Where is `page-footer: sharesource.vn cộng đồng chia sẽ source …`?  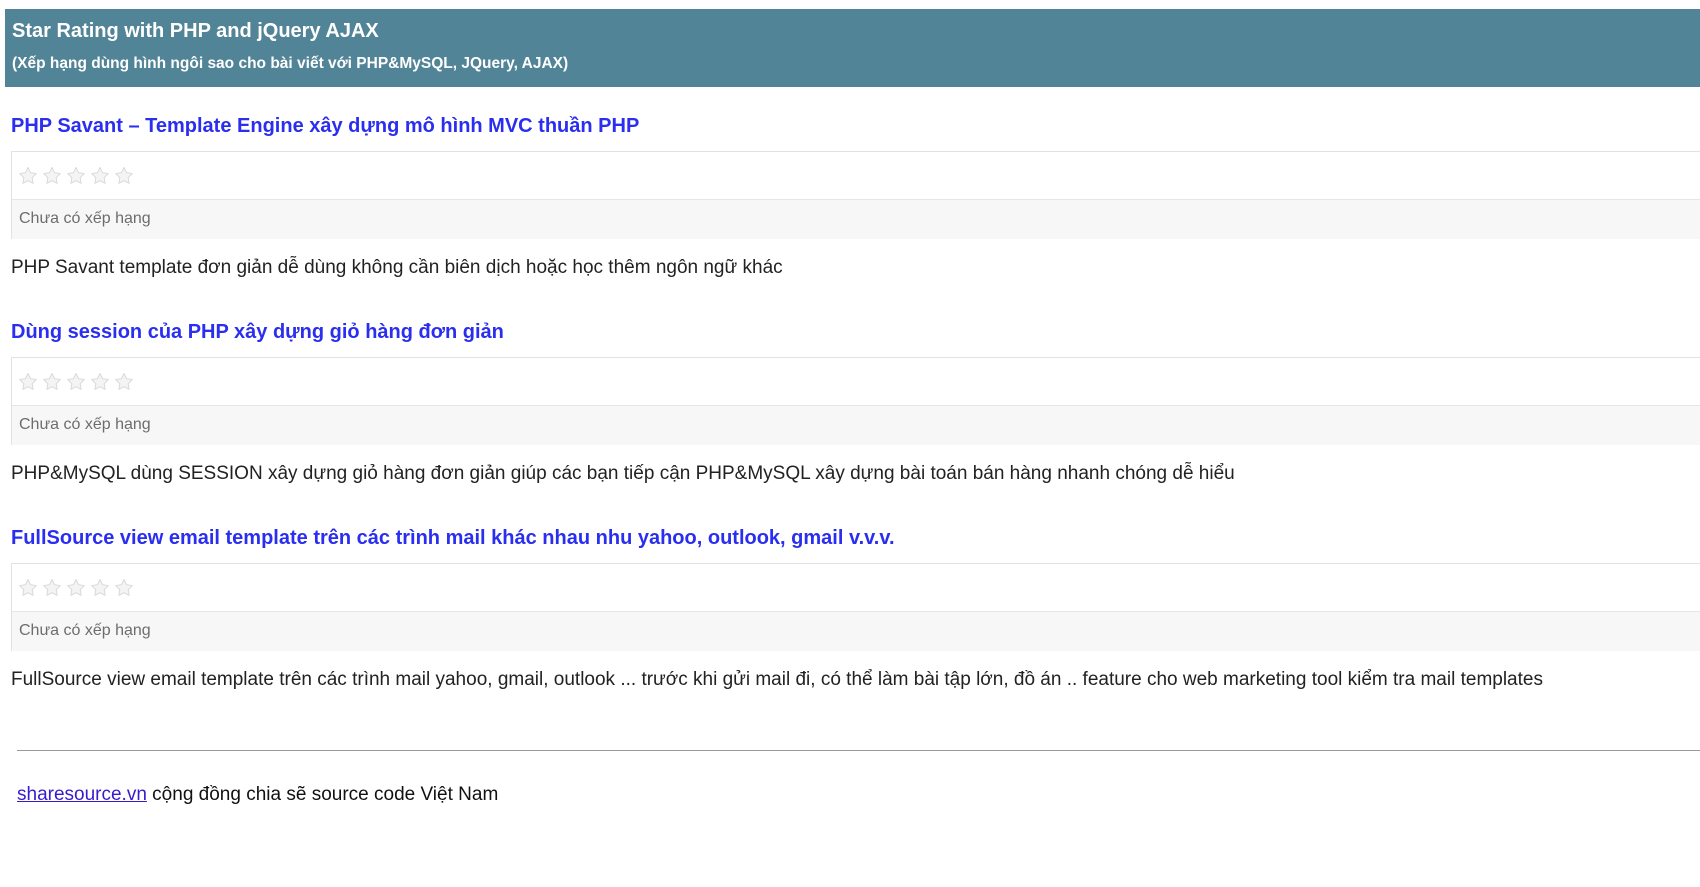
page-footer: sharesource.vn cộng đồng chia sẽ source … is located at coordinates (257, 795).